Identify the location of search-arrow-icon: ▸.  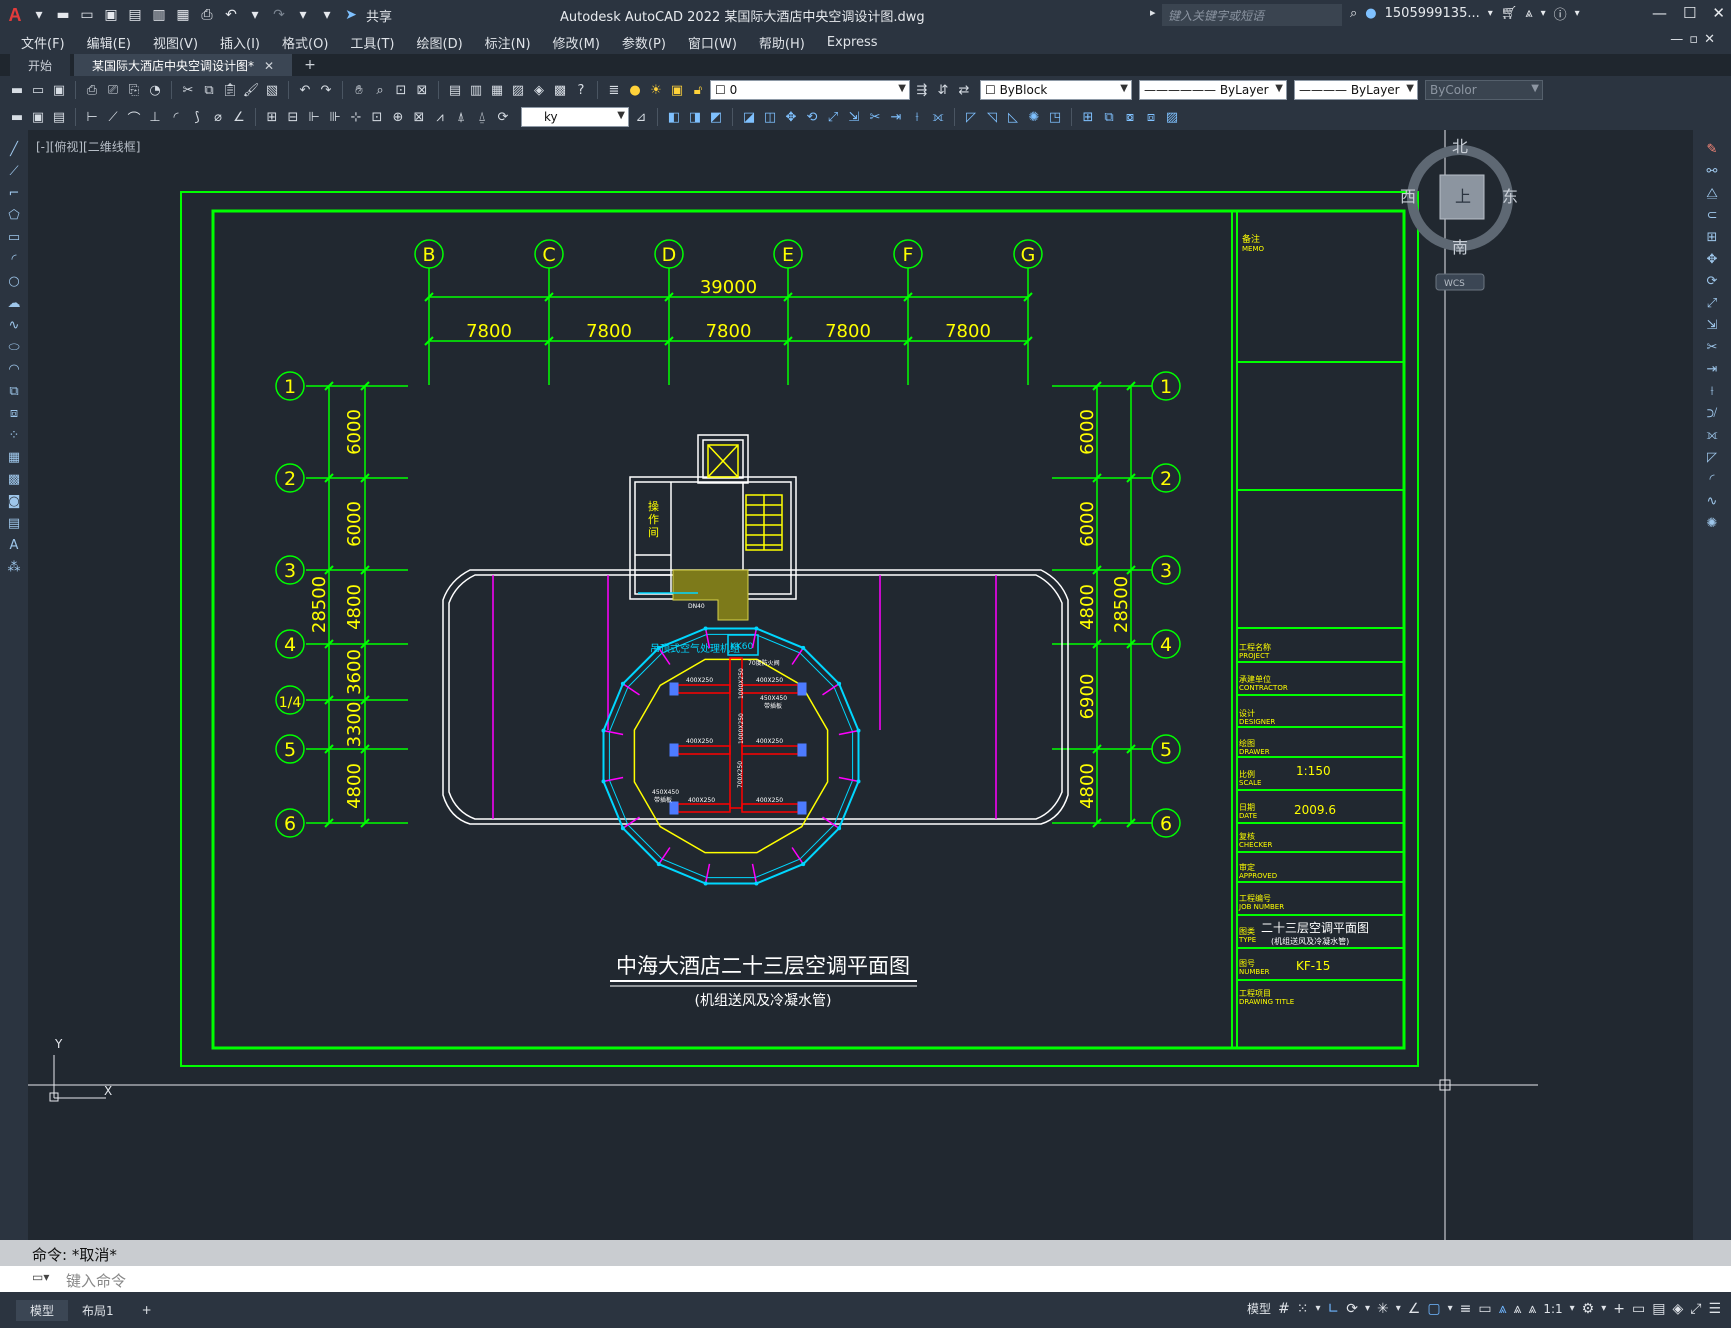
(1153, 12).